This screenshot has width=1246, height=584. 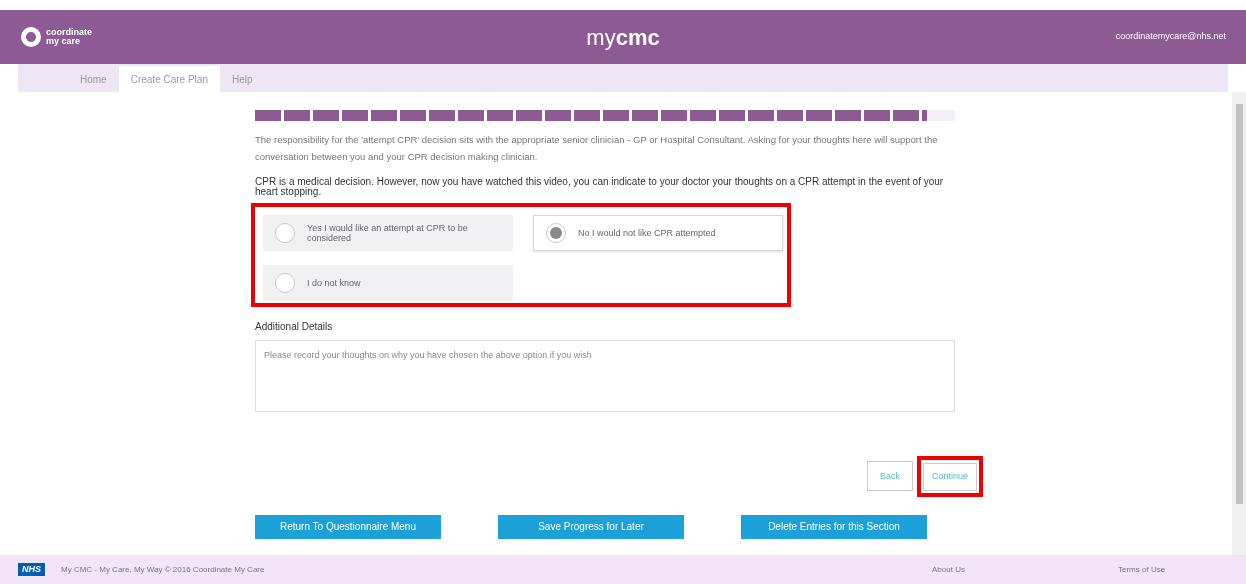 I want to click on option-label: Yes I would like an attempt at CPR to be considered, so click(x=388, y=233).